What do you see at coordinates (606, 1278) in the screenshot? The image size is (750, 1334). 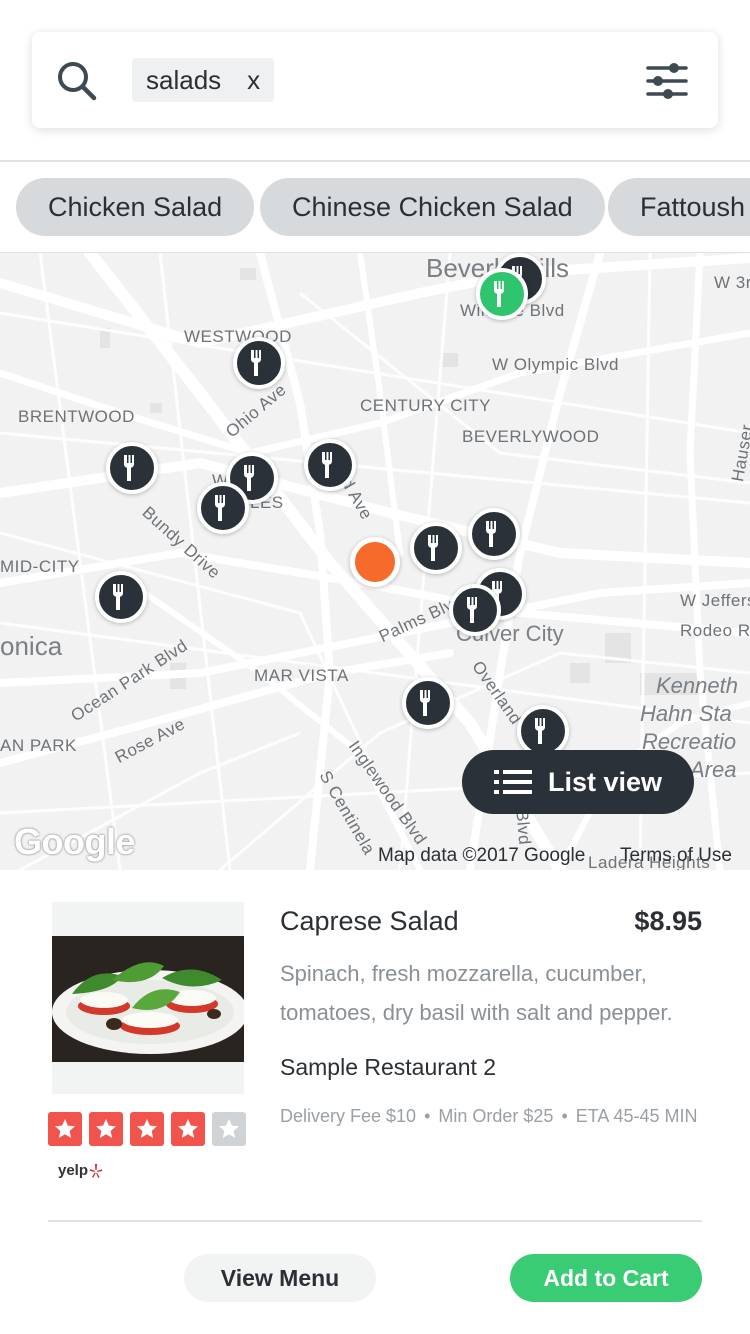 I see `add-to-cart-button: Add to Cart` at bounding box center [606, 1278].